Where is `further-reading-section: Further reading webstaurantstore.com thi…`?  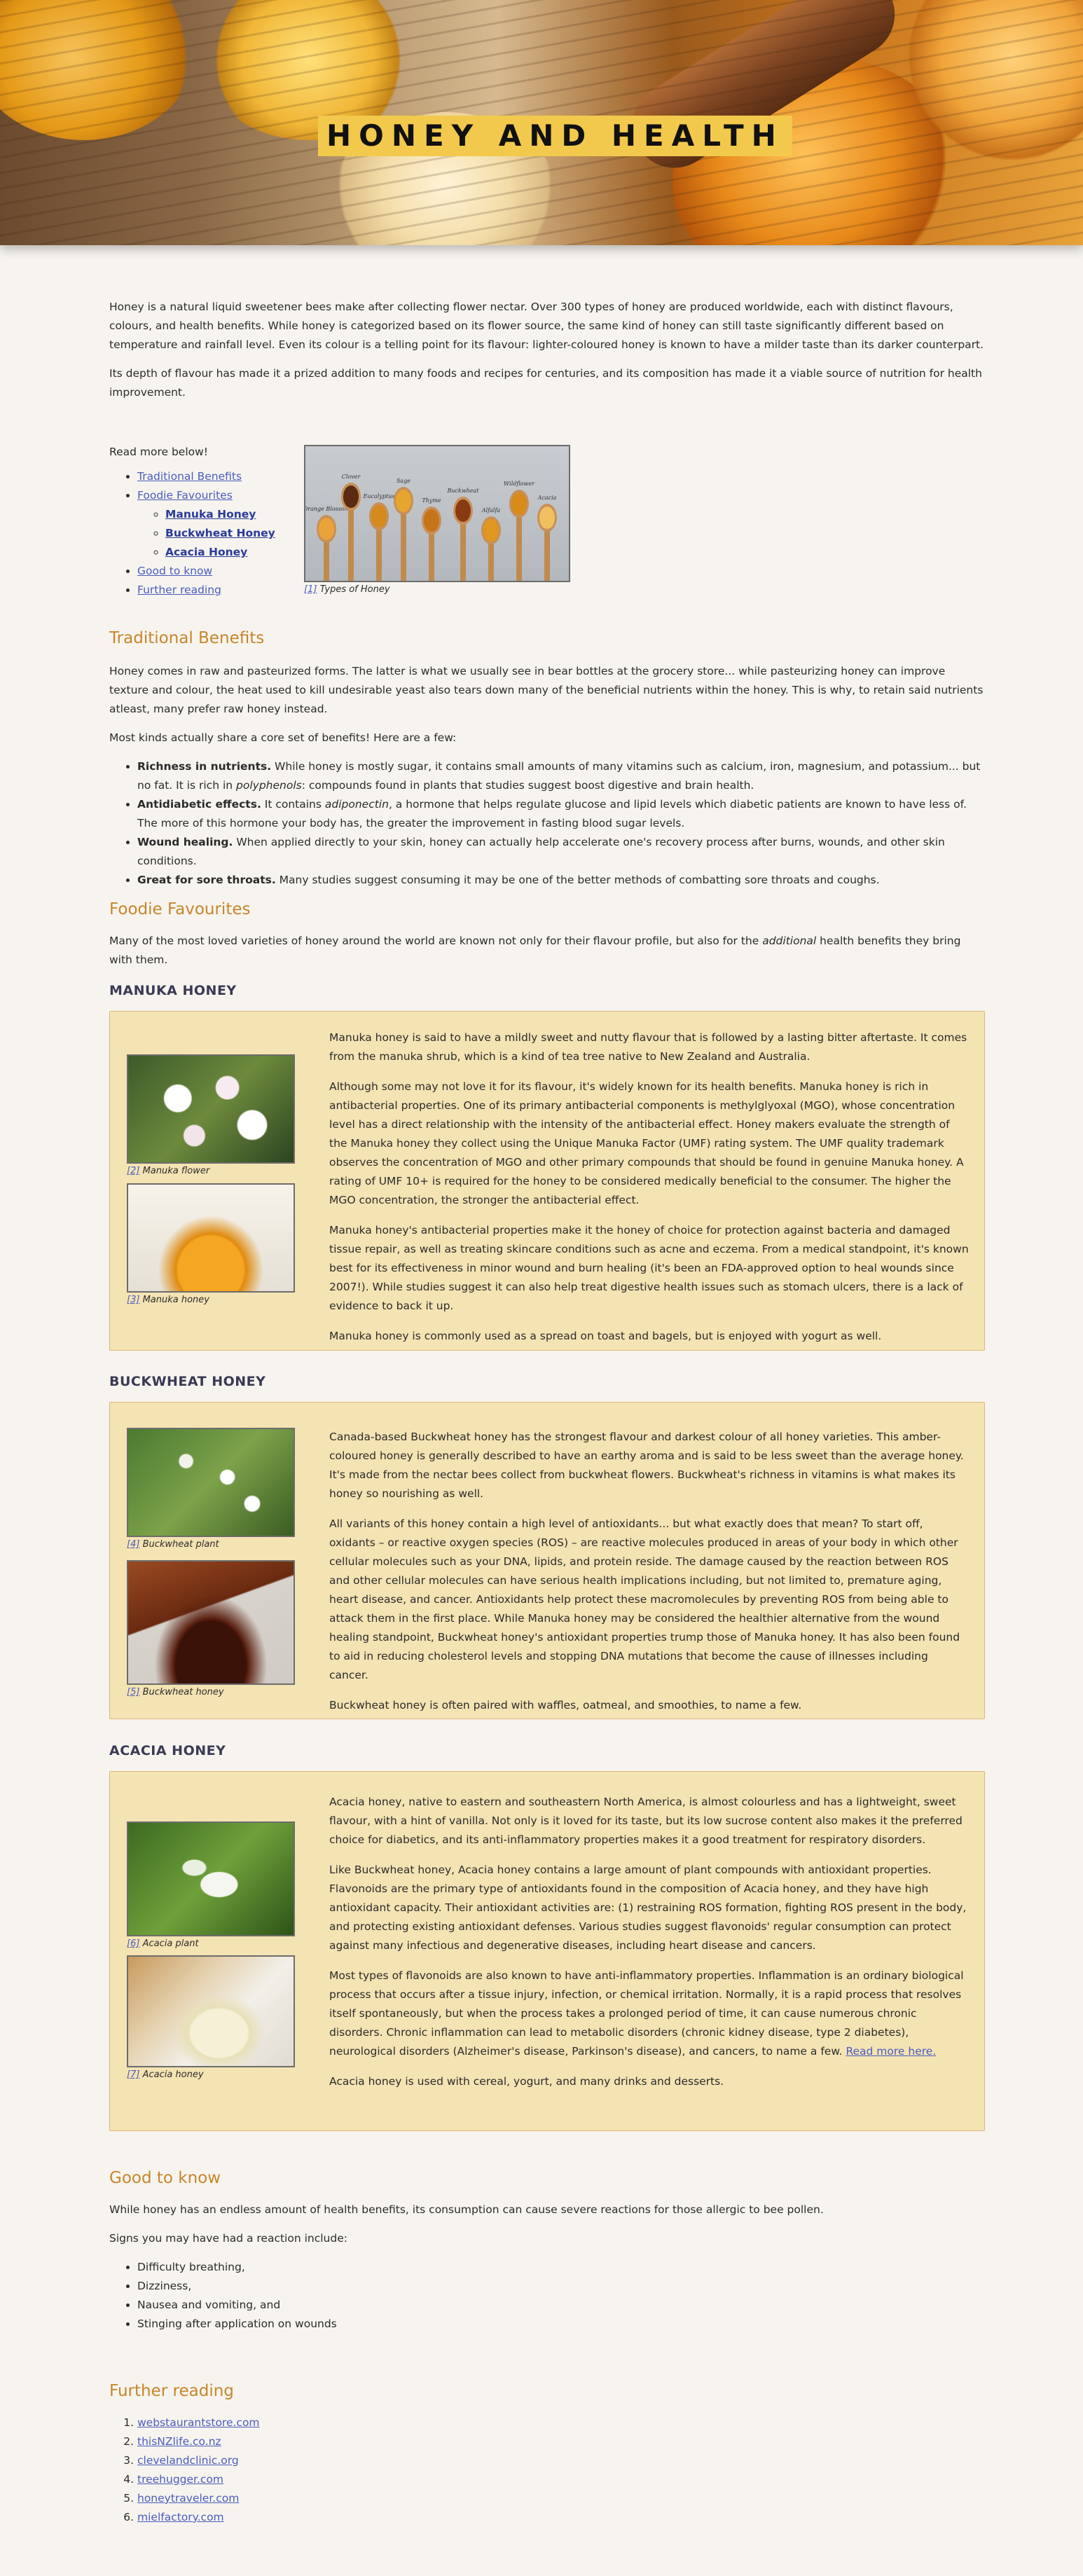
further-reading-section: Further reading webstaurantstore.com thi… is located at coordinates (547, 2453).